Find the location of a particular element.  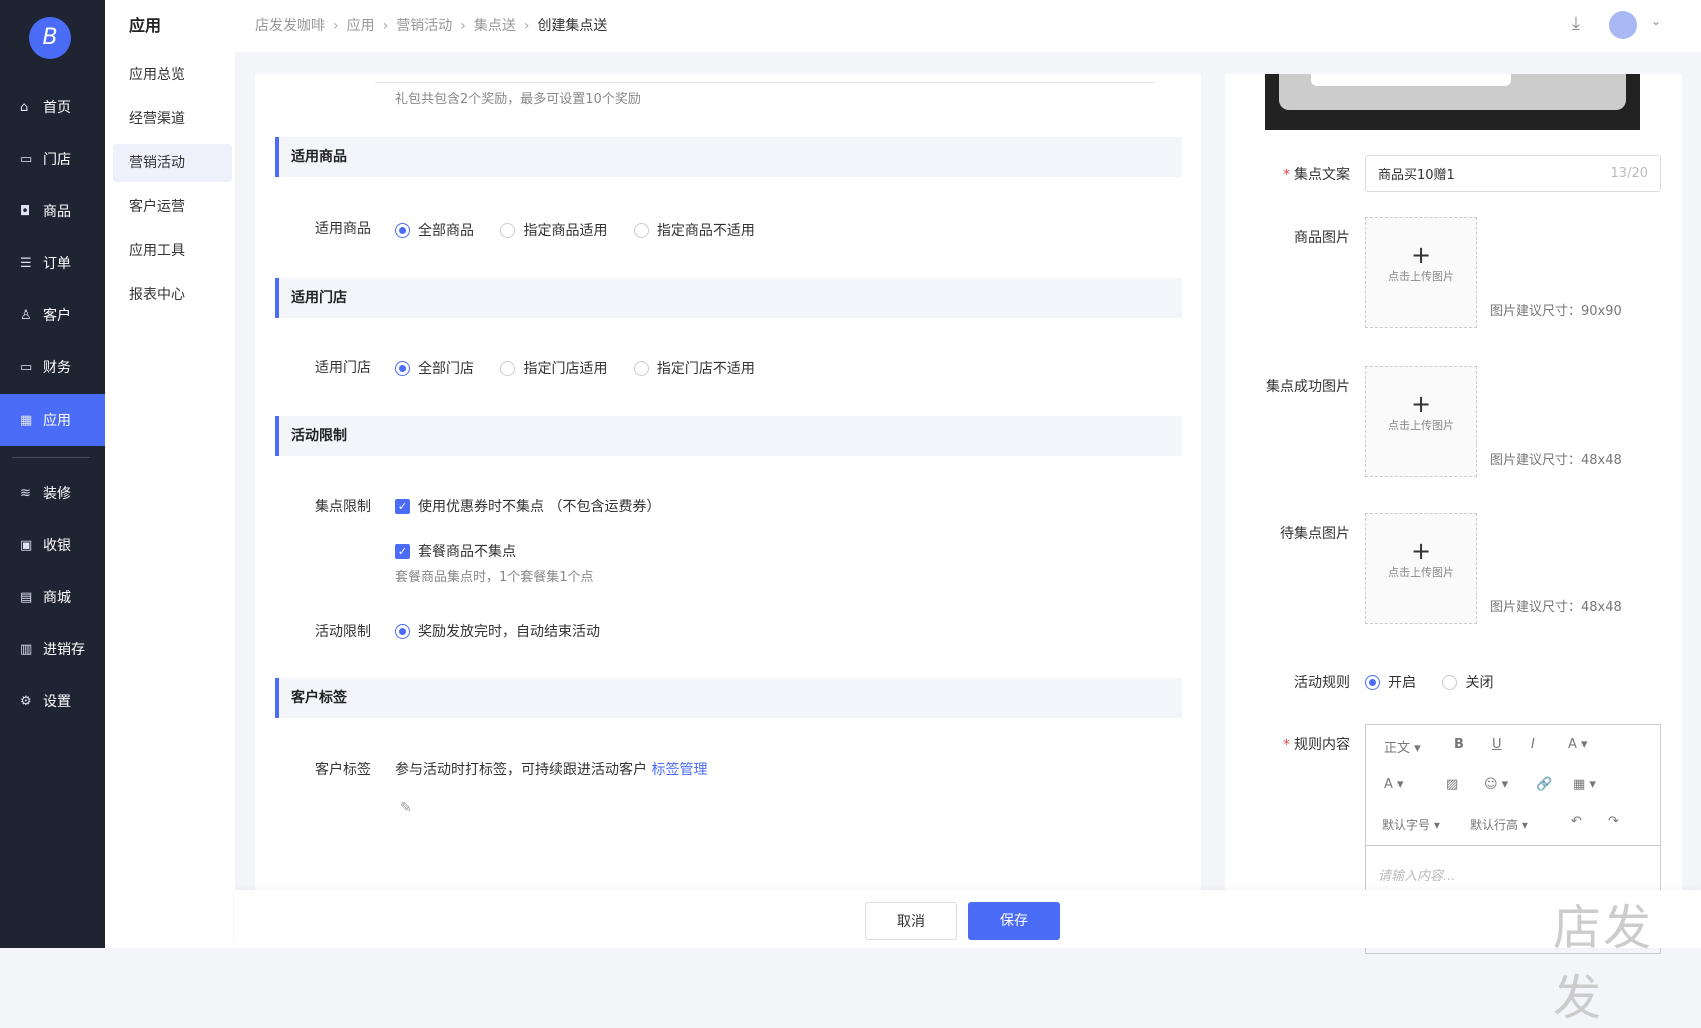

radio-auto-end: 奖励发放完时，自动结束活动 is located at coordinates (497, 631).